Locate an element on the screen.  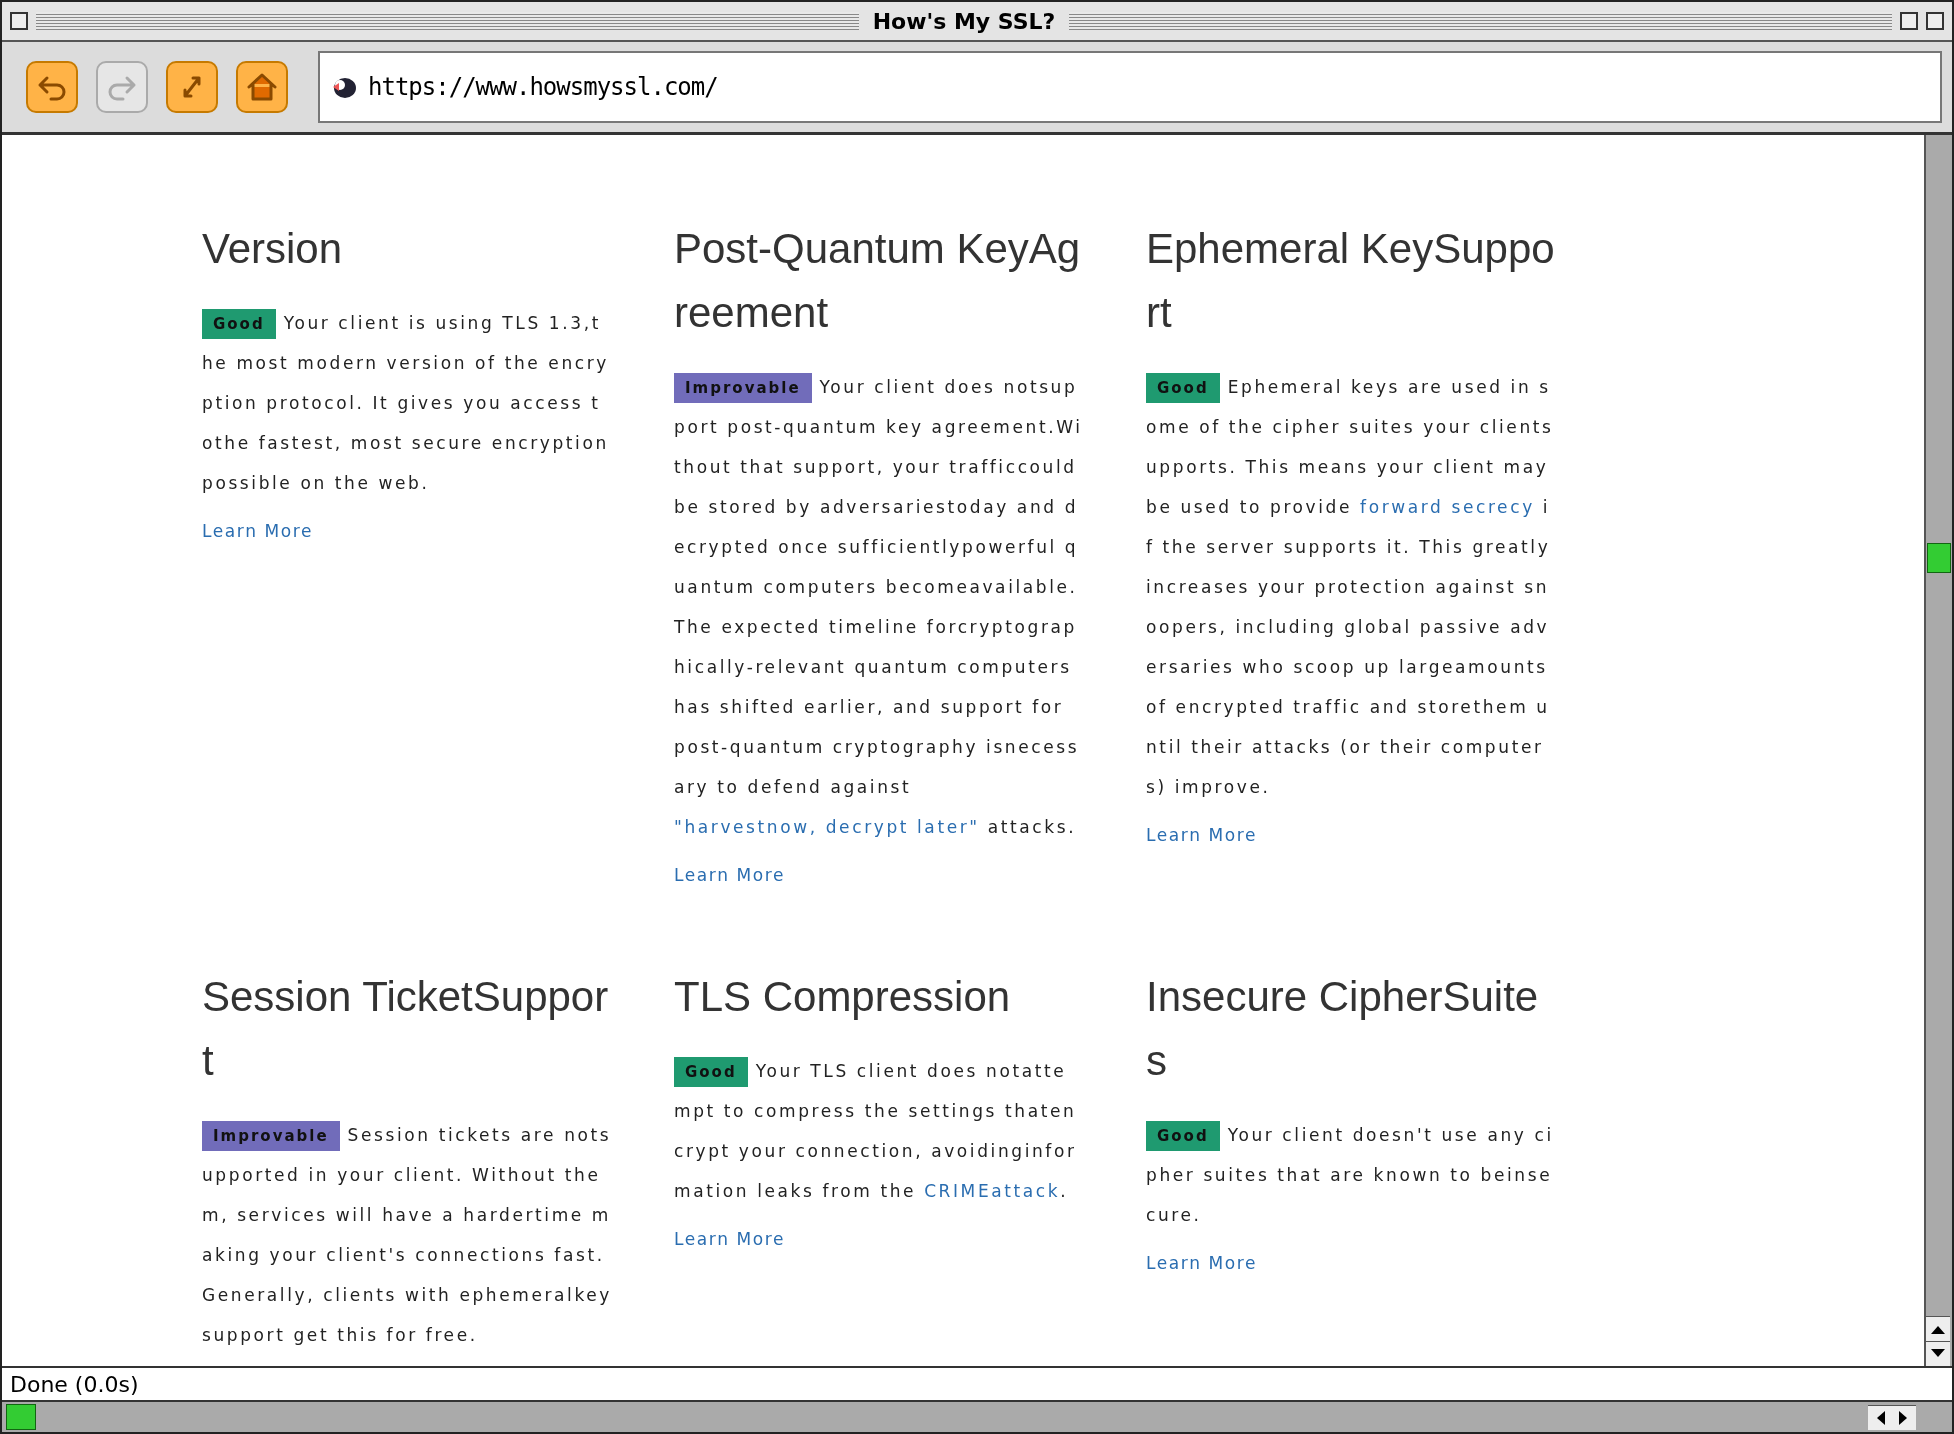
inline-link: forward secrecy is located at coordinates (1447, 507).